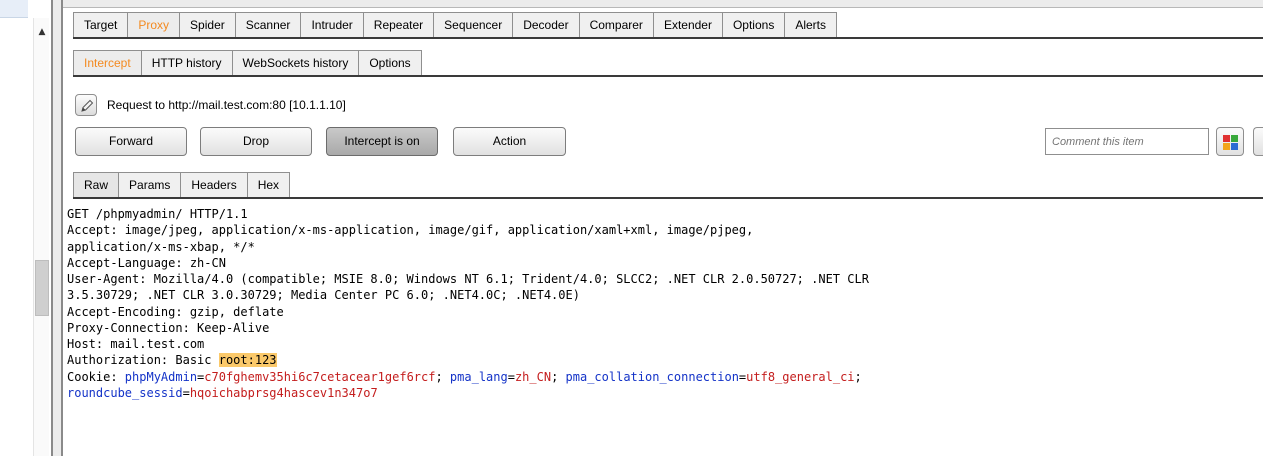  Describe the element at coordinates (256, 141) in the screenshot. I see `drop-button: Drop` at that location.